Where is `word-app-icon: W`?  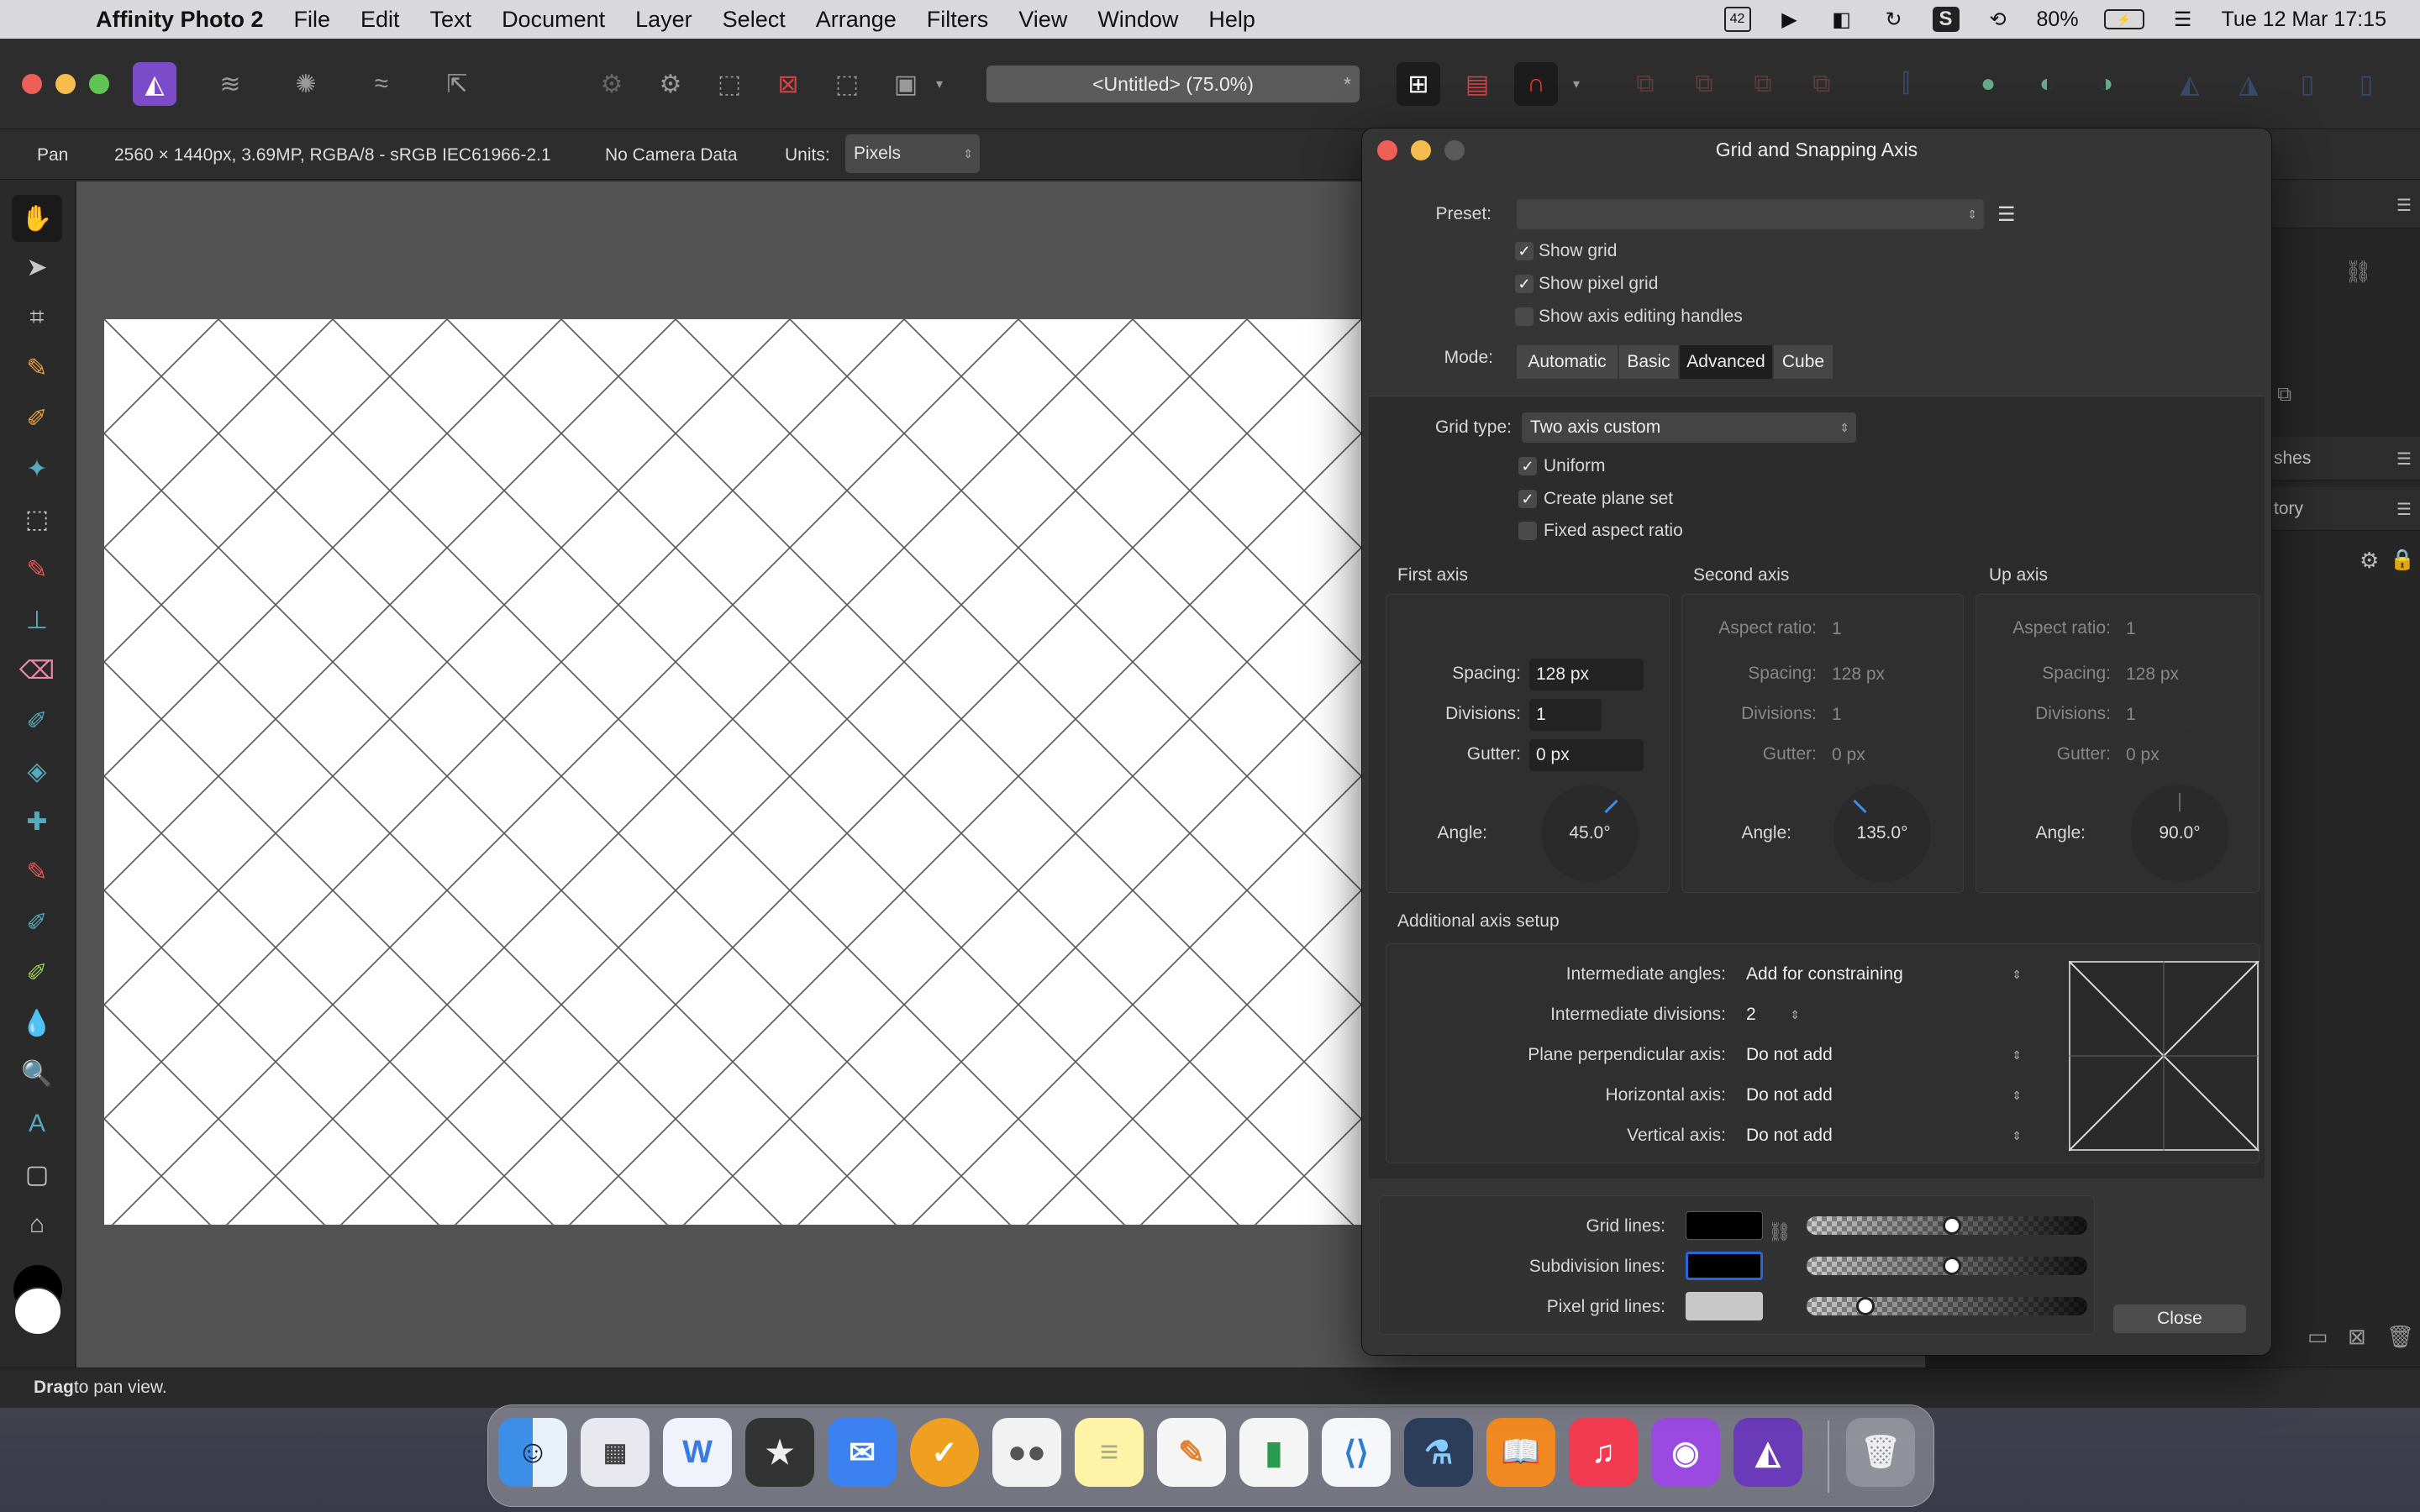
word-app-icon: W is located at coordinates (697, 1452).